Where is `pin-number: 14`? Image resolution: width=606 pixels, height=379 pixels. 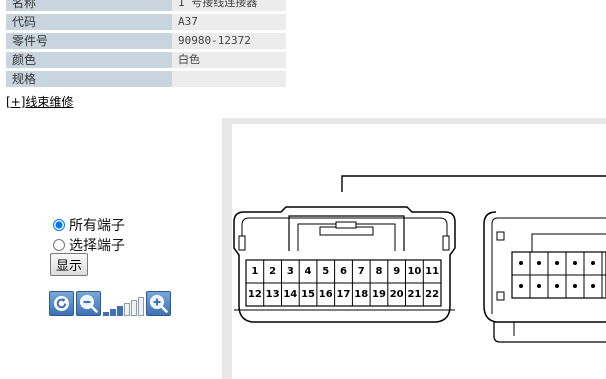
pin-number: 14 is located at coordinates (290, 294).